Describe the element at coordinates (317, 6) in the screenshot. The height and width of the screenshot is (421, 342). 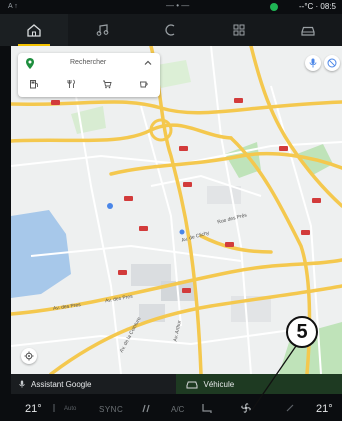
I see `status-right: --°C · 08:5` at that location.